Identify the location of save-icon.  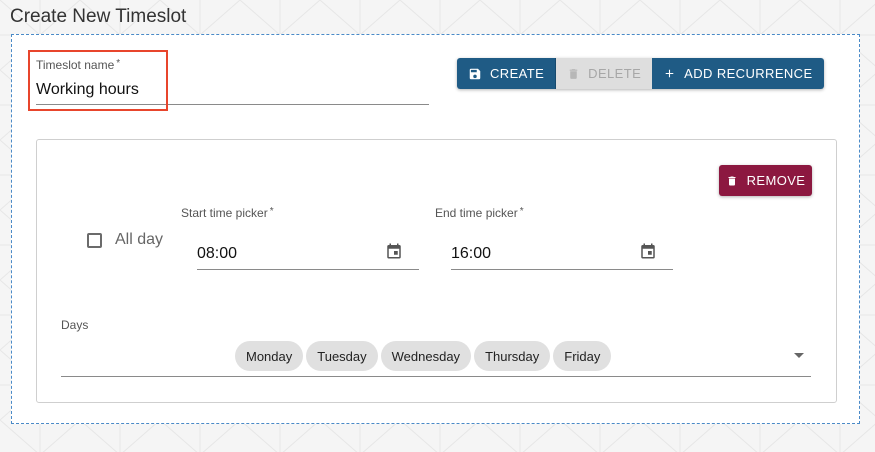
(475, 73).